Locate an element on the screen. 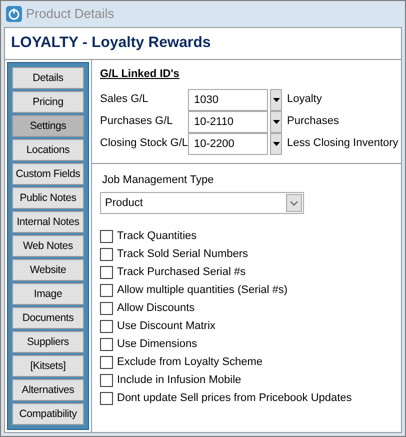 This screenshot has height=437, width=406. checkbox-label: Use Discount Matrix is located at coordinates (166, 326).